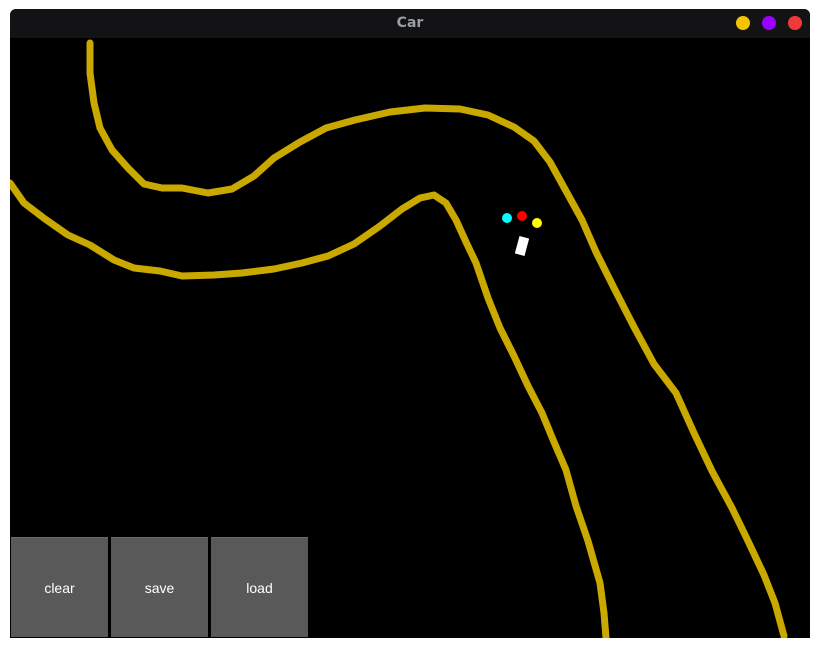  I want to click on sensor-center, so click(522, 216).